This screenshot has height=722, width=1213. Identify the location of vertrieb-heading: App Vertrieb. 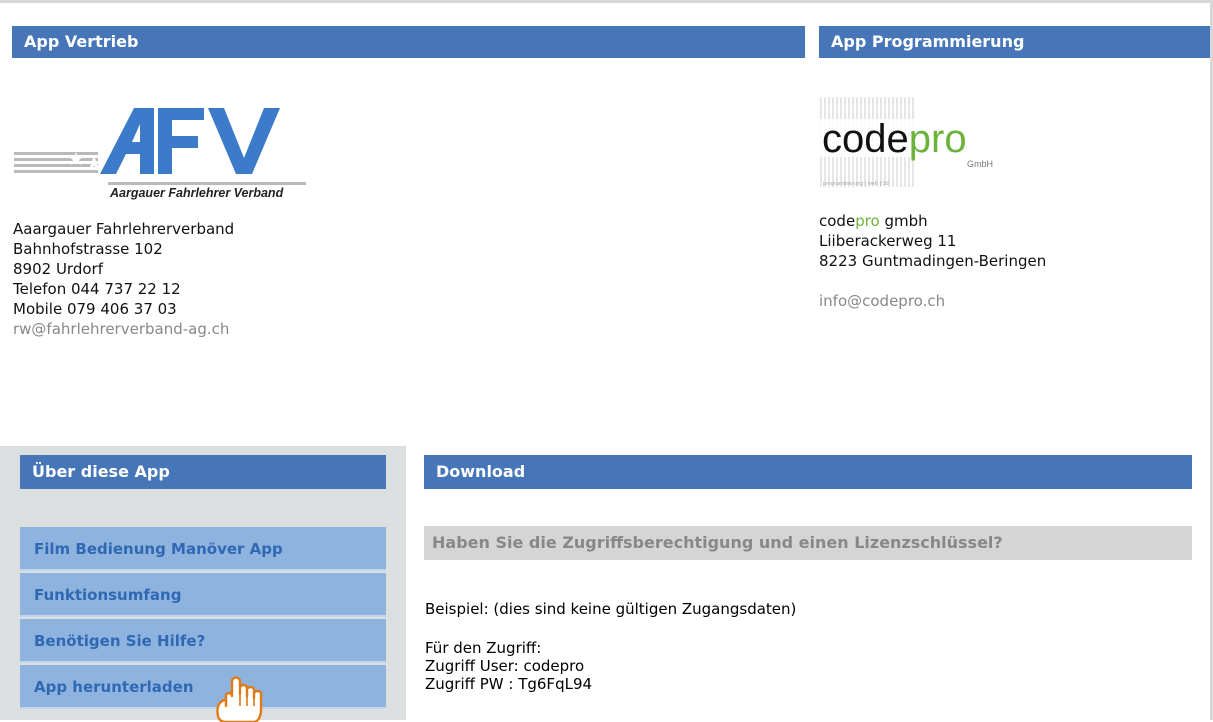
(408, 42).